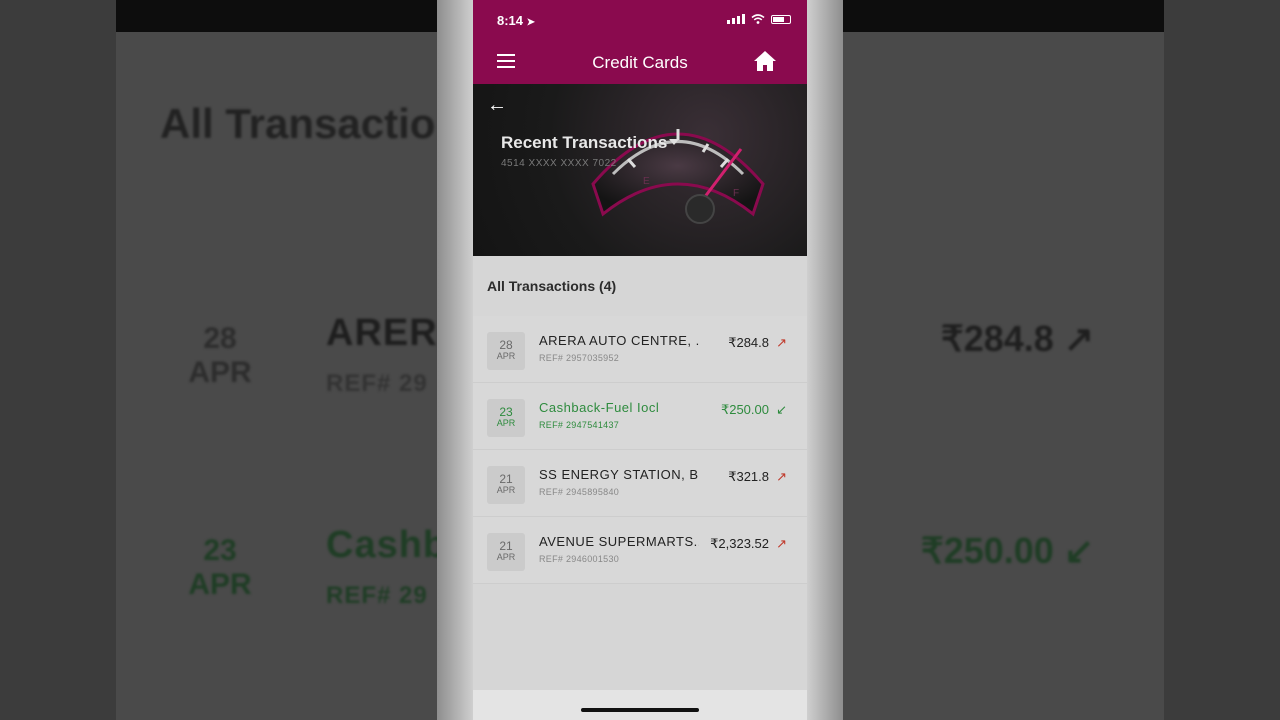 The width and height of the screenshot is (1280, 720). What do you see at coordinates (377, 383) in the screenshot?
I see `background-ref-1: REF# 29` at bounding box center [377, 383].